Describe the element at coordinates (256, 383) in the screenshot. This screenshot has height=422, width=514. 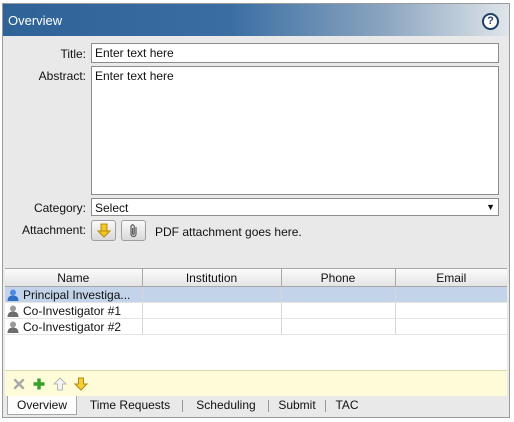
I see `table-toolbar` at that location.